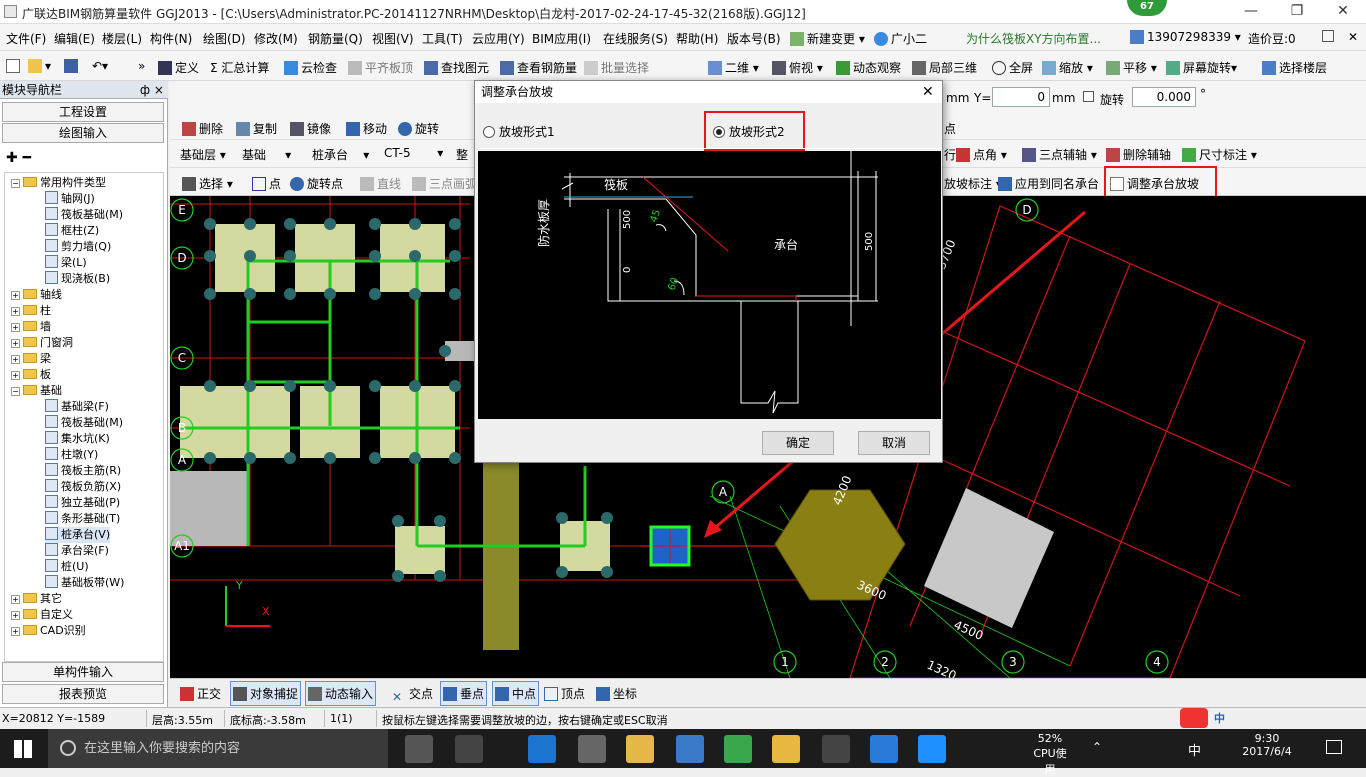 This screenshot has width=1366, height=777. I want to click on notification-icon, so click(1334, 747).